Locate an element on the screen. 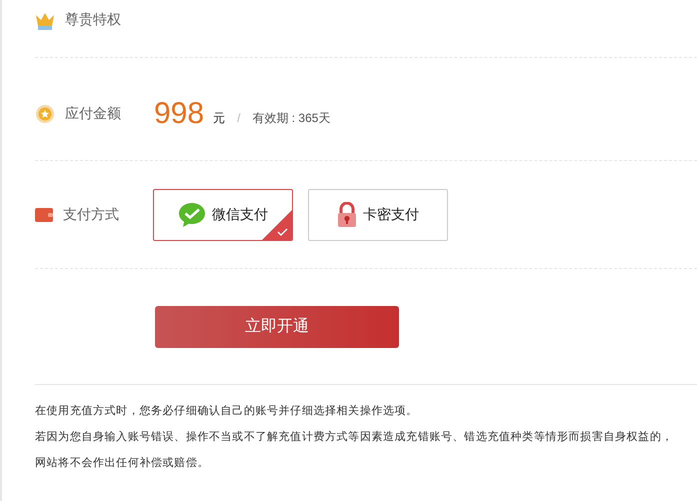 The width and height of the screenshot is (697, 501). privilege-label: 尊贵特权 is located at coordinates (93, 20).